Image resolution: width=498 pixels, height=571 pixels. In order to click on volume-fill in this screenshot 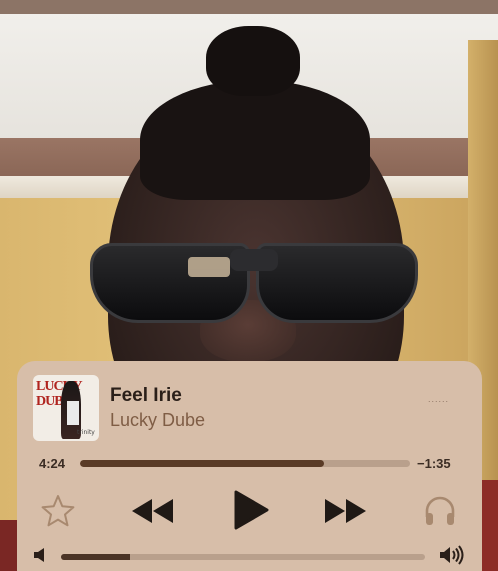, I will do `click(96, 557)`.